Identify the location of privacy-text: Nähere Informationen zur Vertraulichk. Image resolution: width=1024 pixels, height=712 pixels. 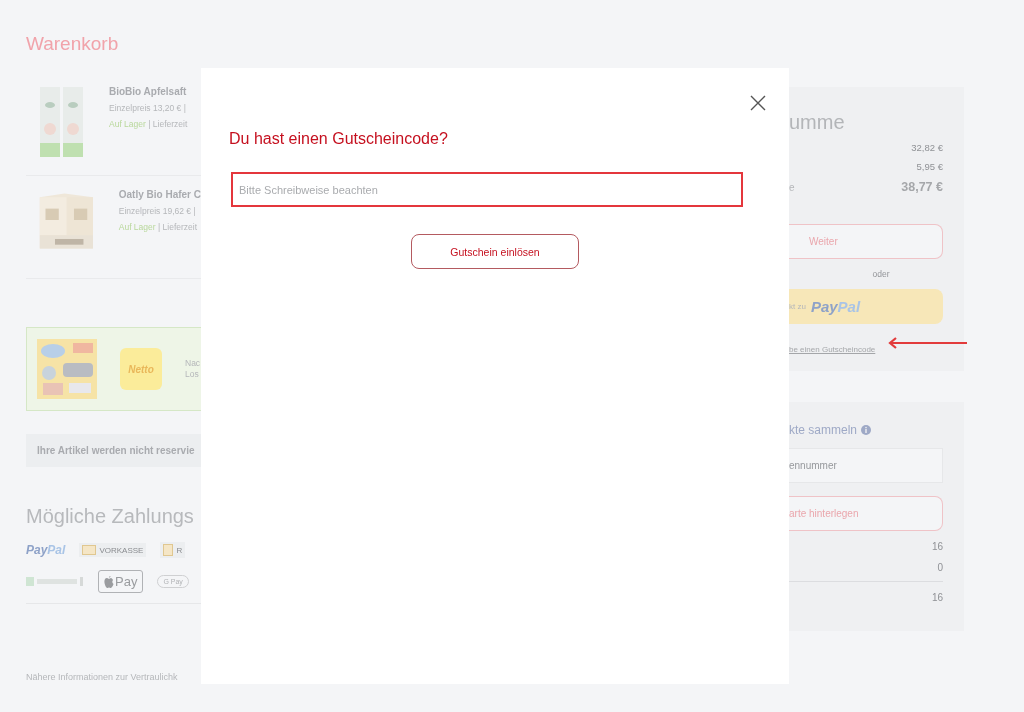
(102, 677).